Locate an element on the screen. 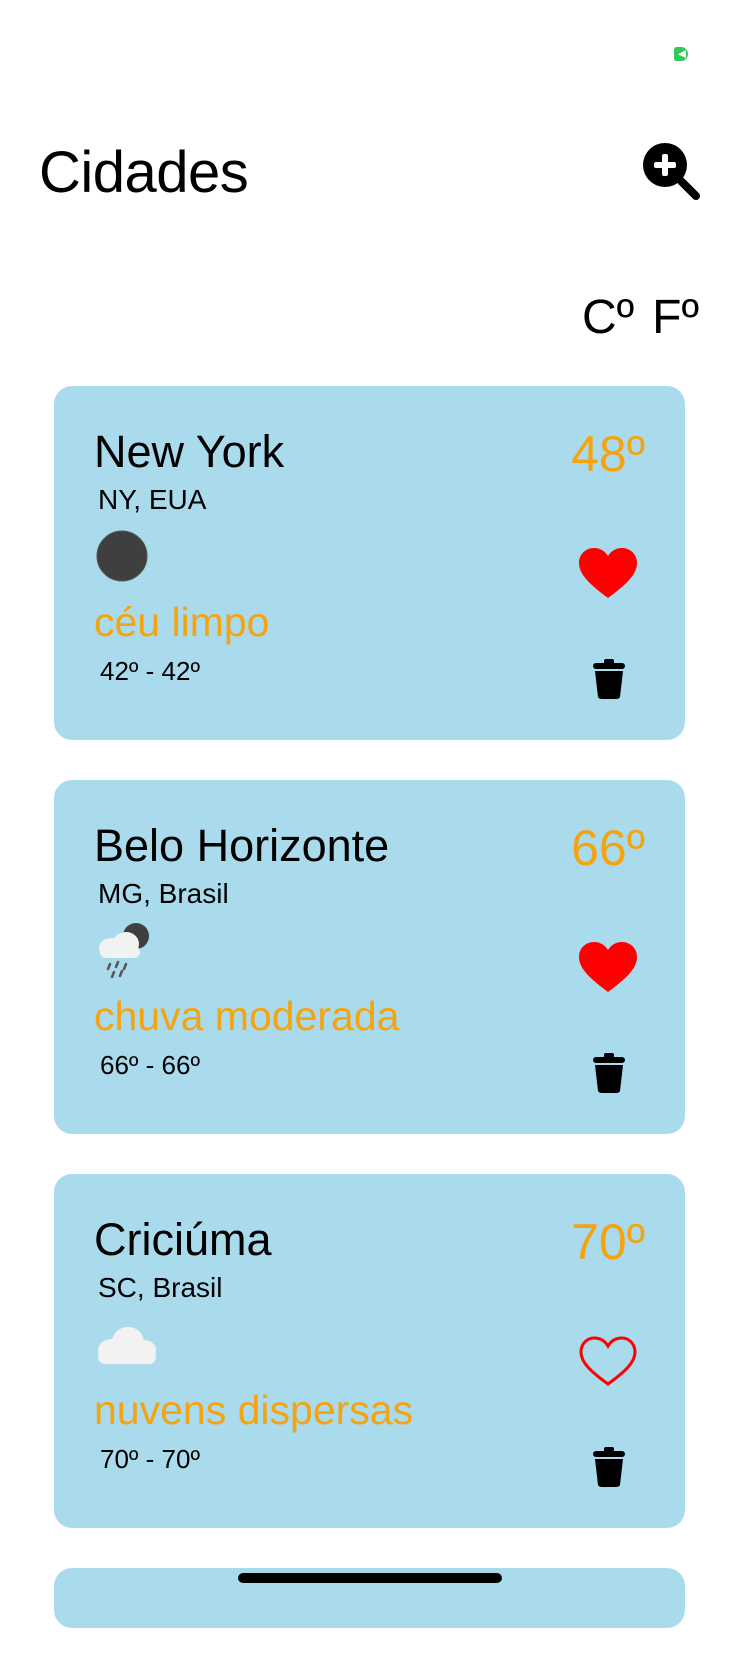 The image size is (739, 1668). celsius-toggle: Cº is located at coordinates (608, 318).